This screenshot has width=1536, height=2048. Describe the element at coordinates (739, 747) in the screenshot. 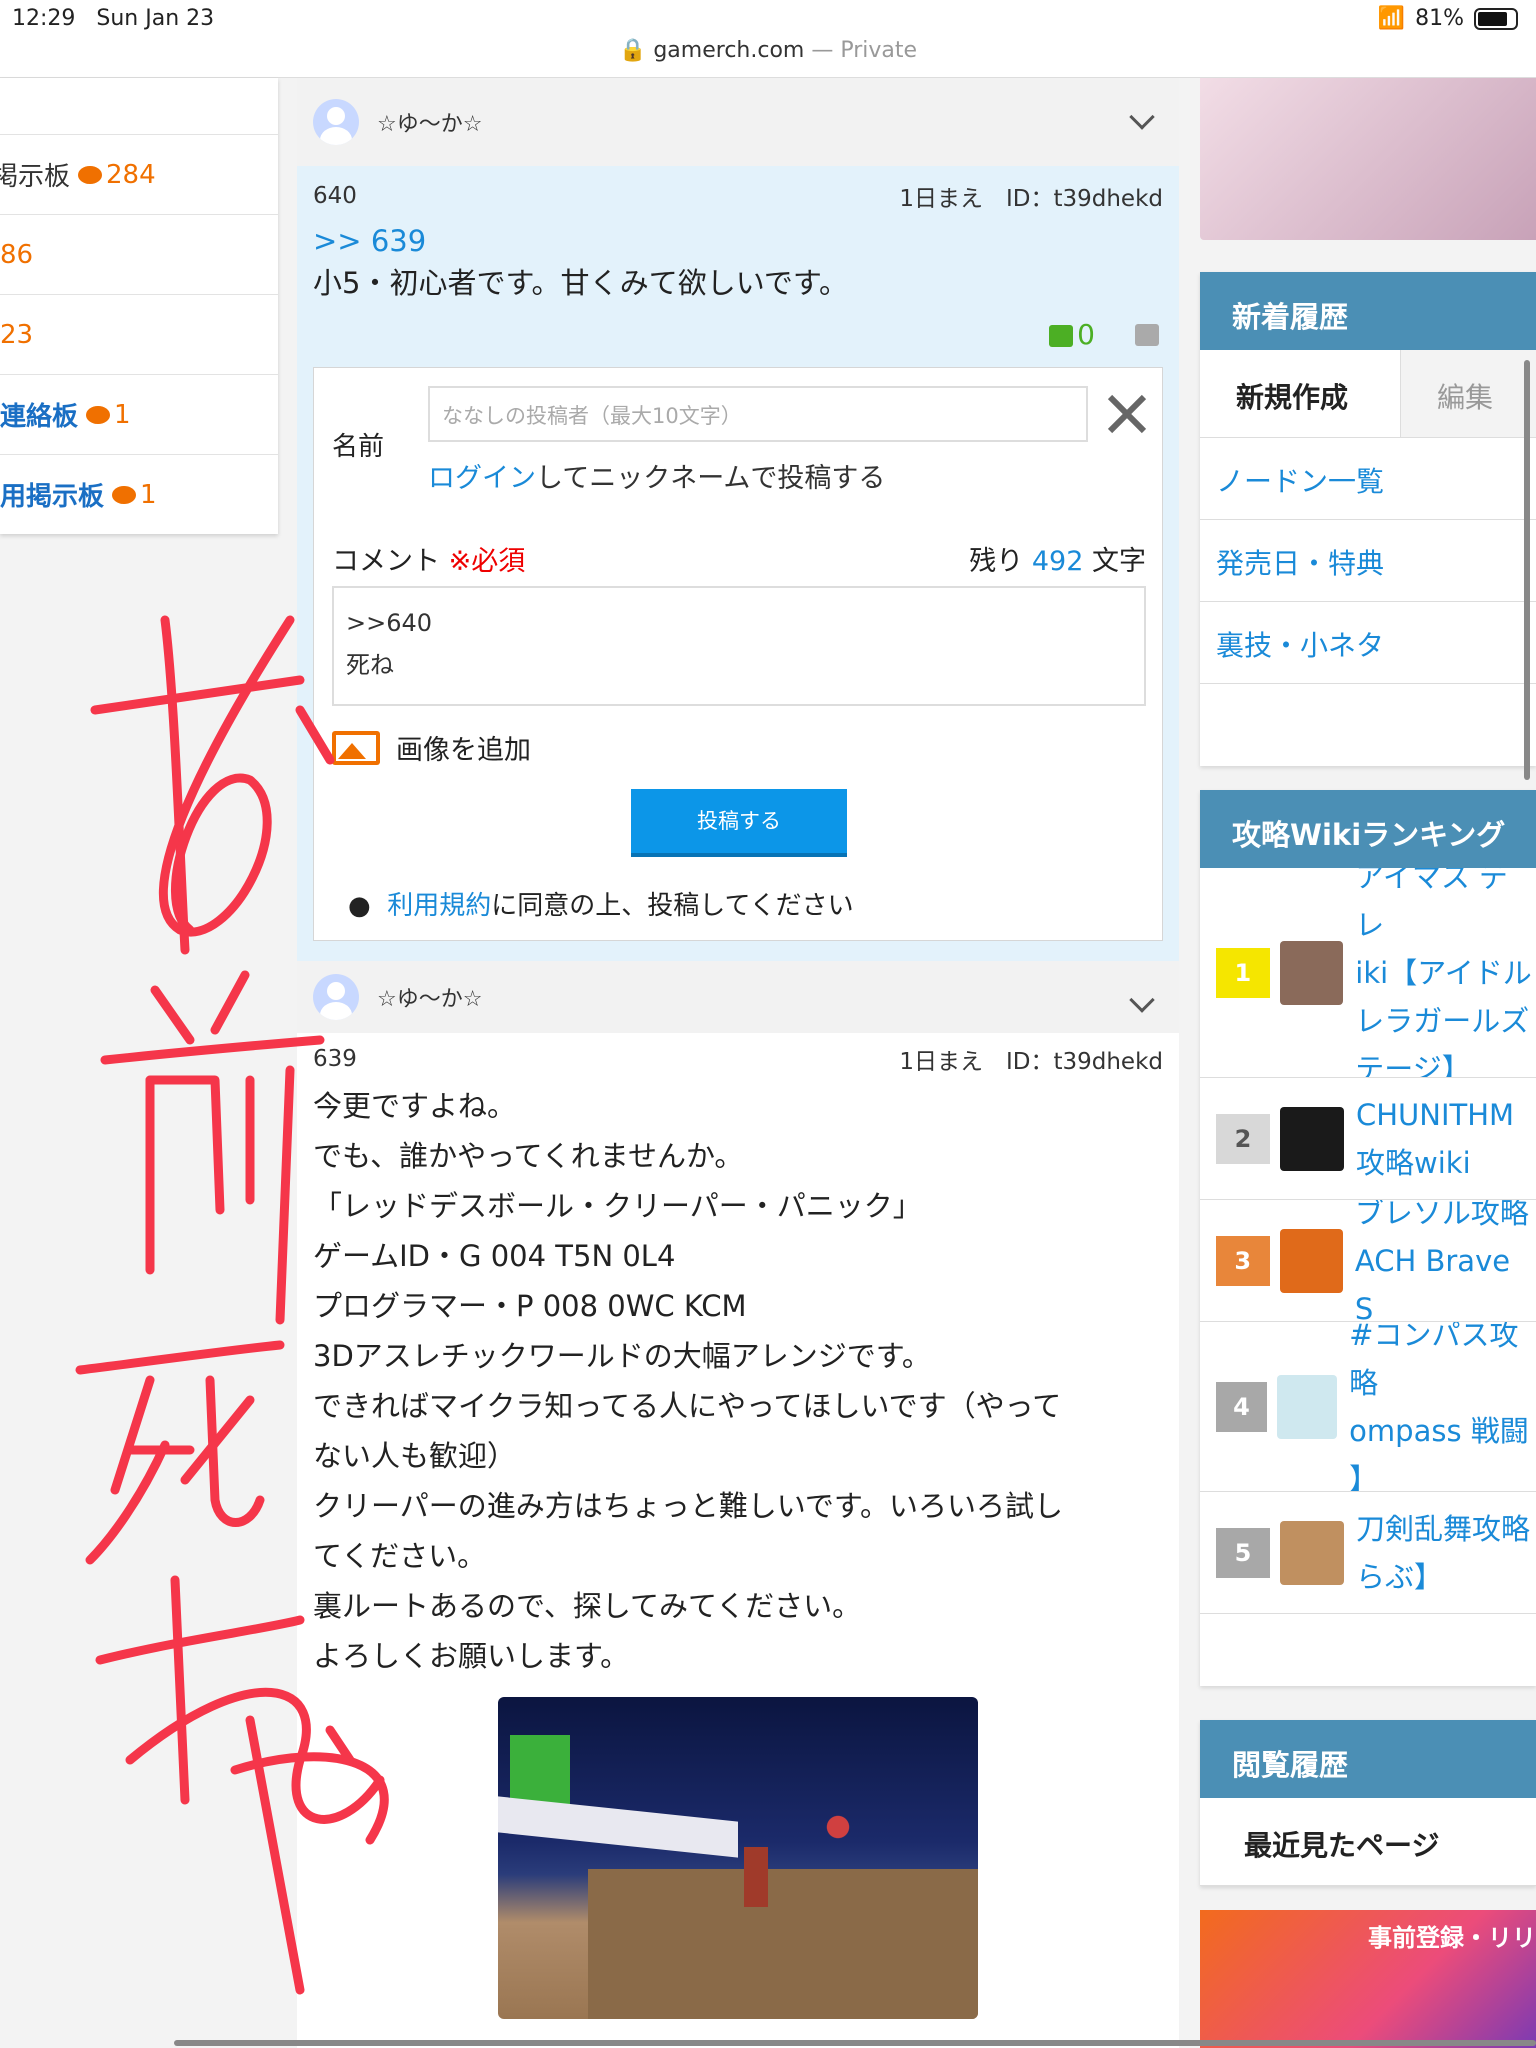

I see `add-image-button: 画像を追加` at that location.